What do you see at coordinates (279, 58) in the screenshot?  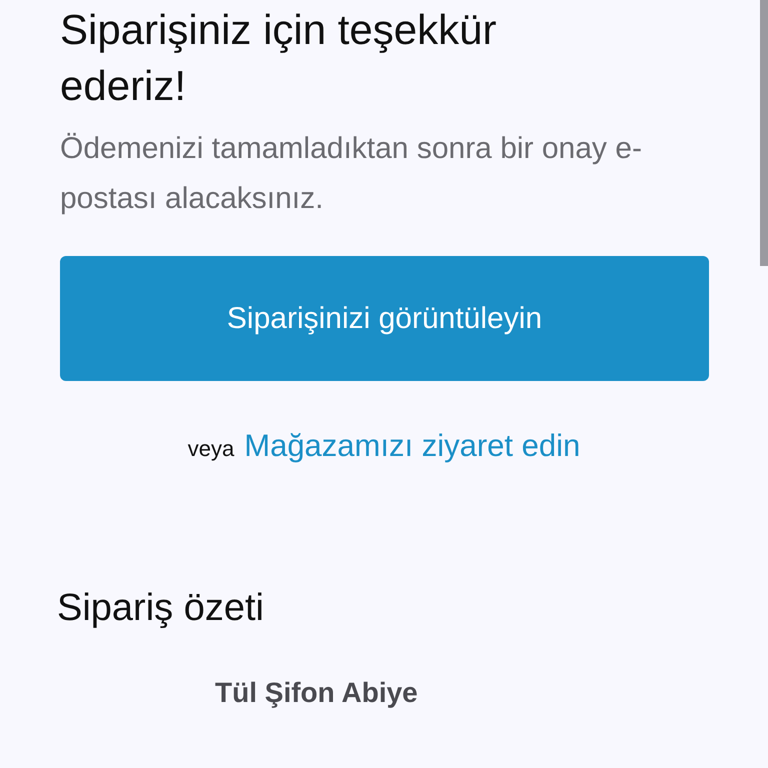 I see `page-title: Siparişiniz için teşekkür ederiz!` at bounding box center [279, 58].